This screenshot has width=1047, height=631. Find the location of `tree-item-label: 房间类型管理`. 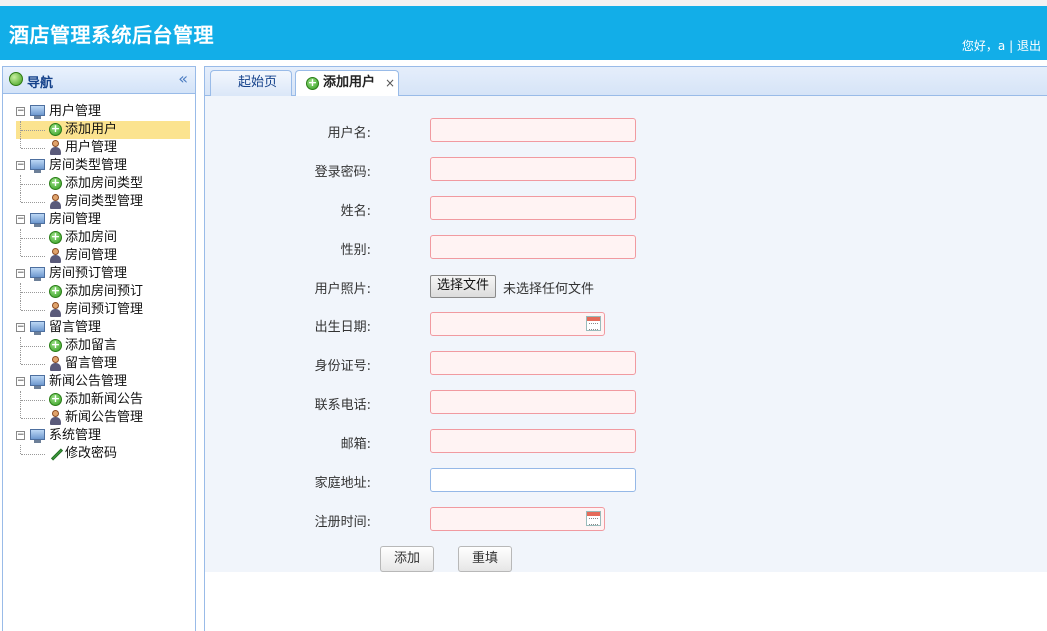

tree-item-label: 房间类型管理 is located at coordinates (104, 201).